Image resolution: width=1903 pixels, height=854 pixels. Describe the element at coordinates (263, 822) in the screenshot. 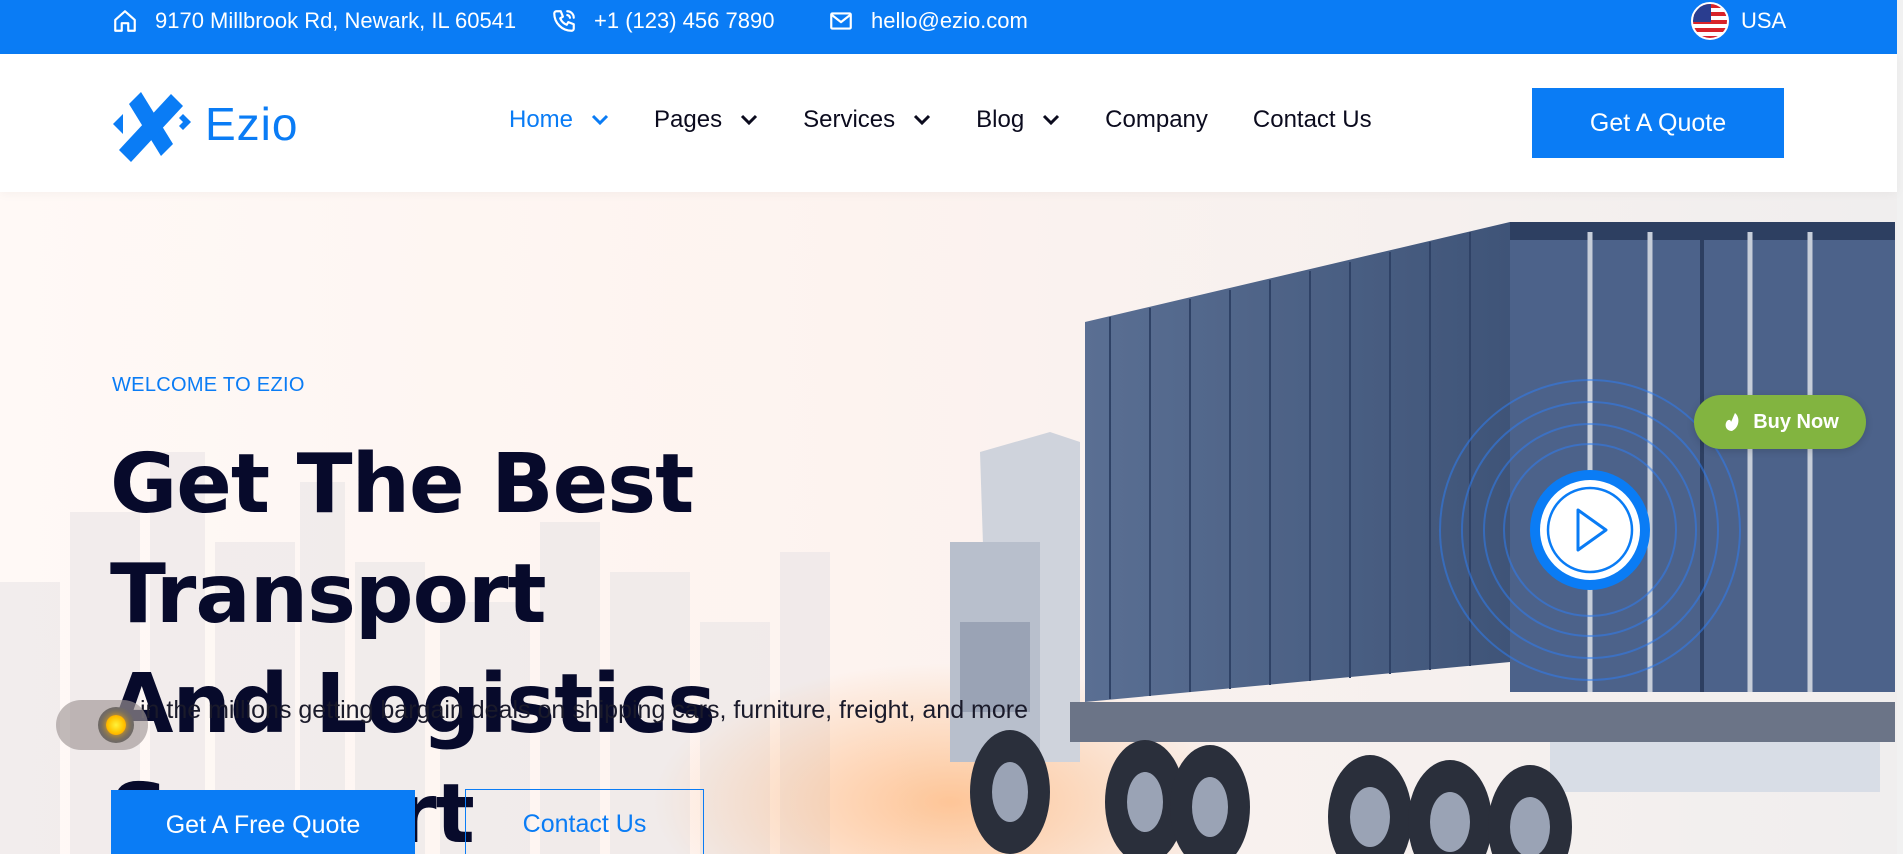

I see `get-free-quote-button: Get A Free Quote` at that location.